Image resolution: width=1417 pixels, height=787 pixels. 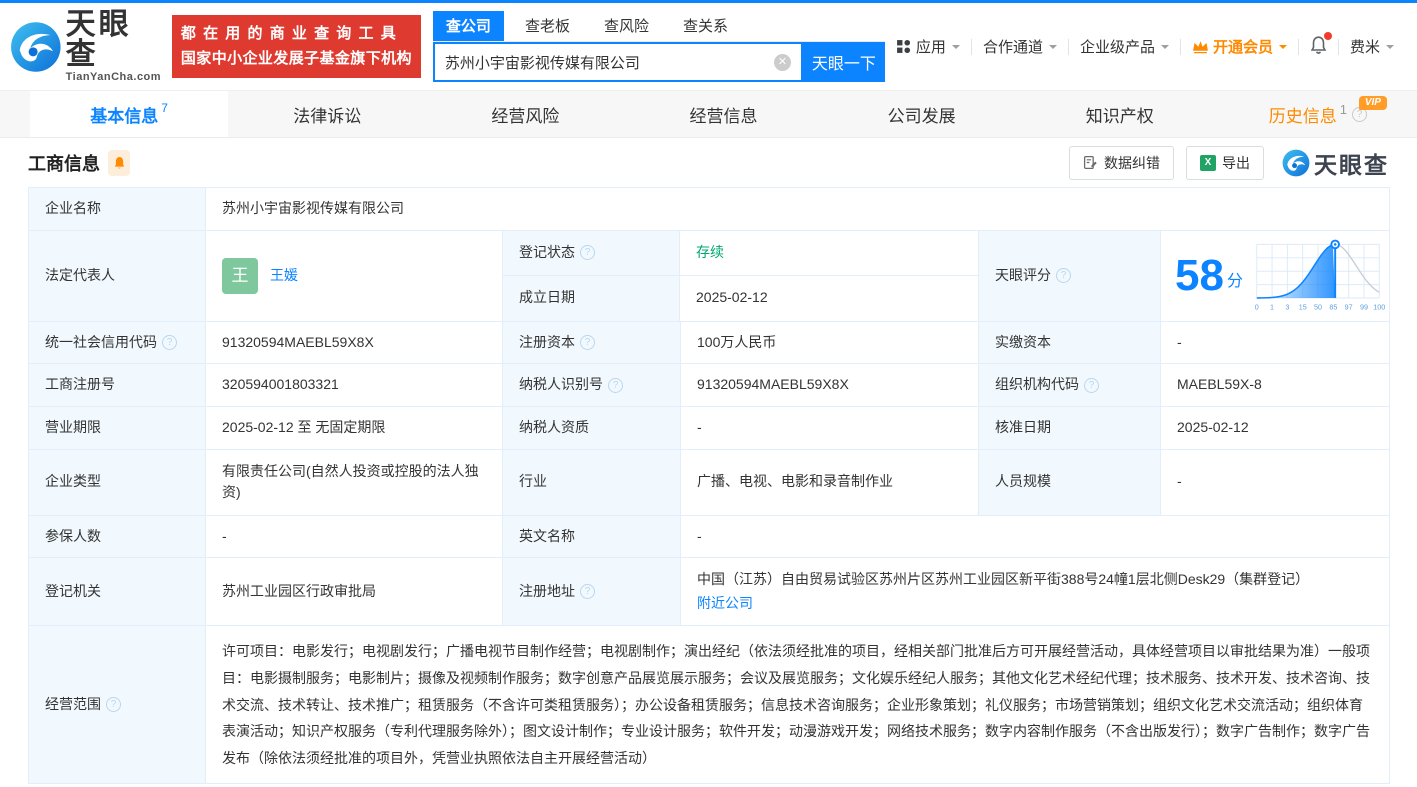 I want to click on svg-text: 99, so click(x=1364, y=307).